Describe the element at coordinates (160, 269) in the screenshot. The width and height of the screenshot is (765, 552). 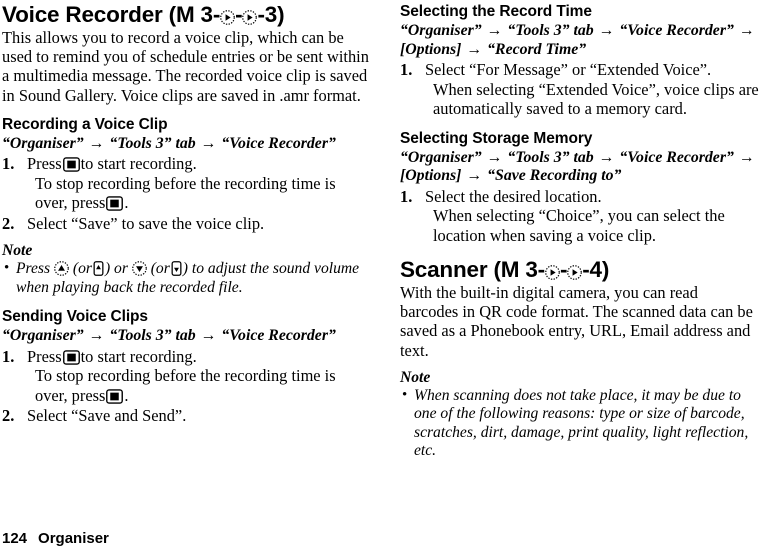
I see `note-text-d: (or` at that location.